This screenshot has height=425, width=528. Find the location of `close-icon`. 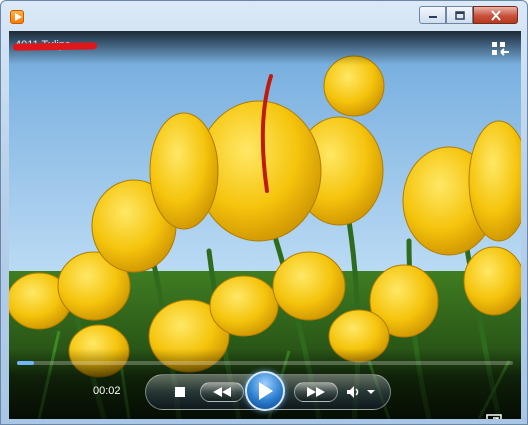

close-icon is located at coordinates (495, 15).